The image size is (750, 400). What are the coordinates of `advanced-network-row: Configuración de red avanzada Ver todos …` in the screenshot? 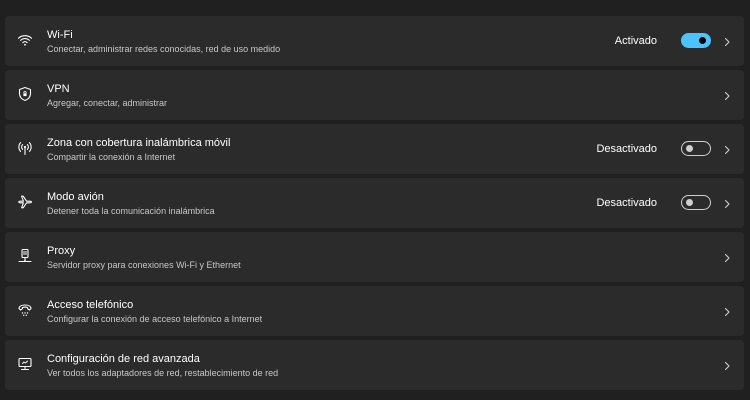 It's located at (374, 365).